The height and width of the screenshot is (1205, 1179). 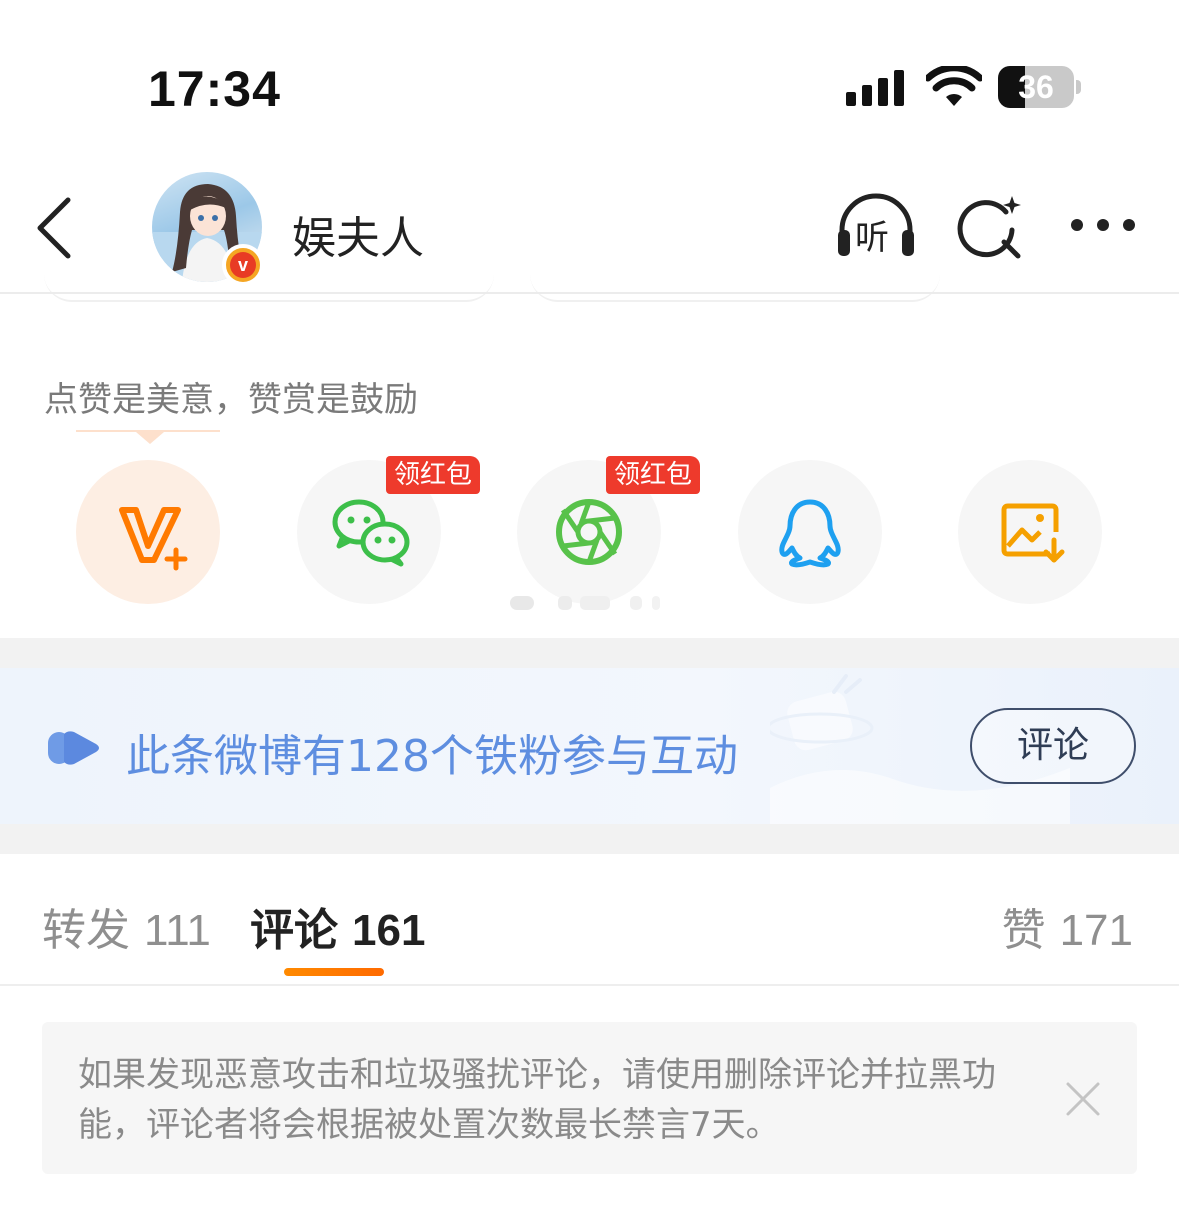 What do you see at coordinates (872, 238) in the screenshot?
I see `listen-label: 听` at bounding box center [872, 238].